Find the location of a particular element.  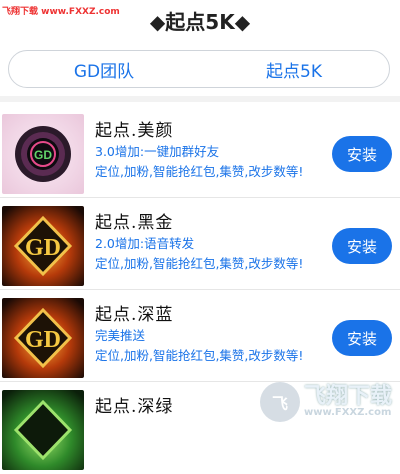

segmented-control: GD团队 起点5K is located at coordinates (199, 69).